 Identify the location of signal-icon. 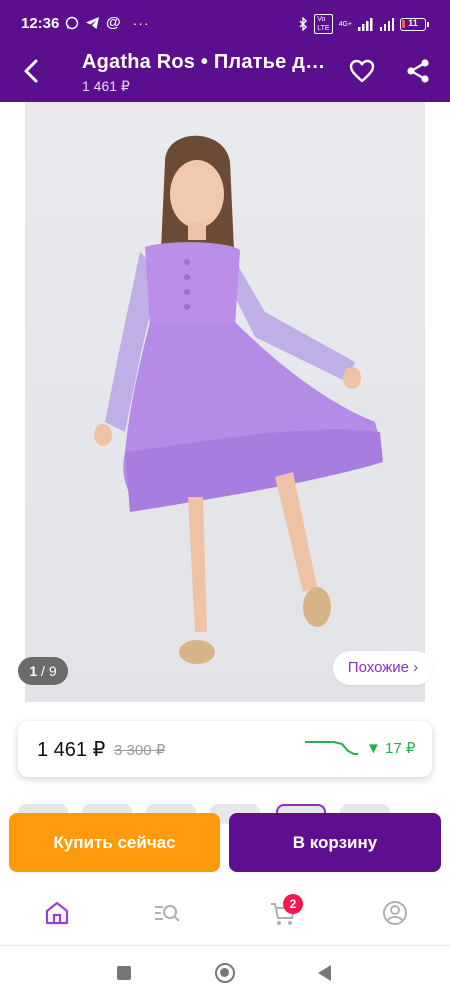
(365, 24).